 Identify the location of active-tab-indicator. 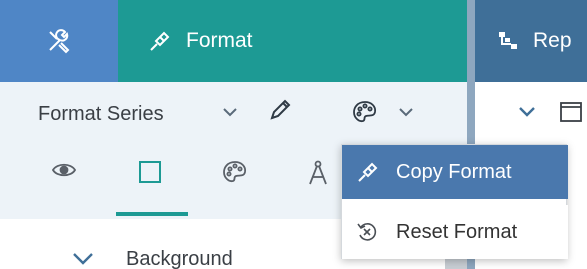
(152, 214).